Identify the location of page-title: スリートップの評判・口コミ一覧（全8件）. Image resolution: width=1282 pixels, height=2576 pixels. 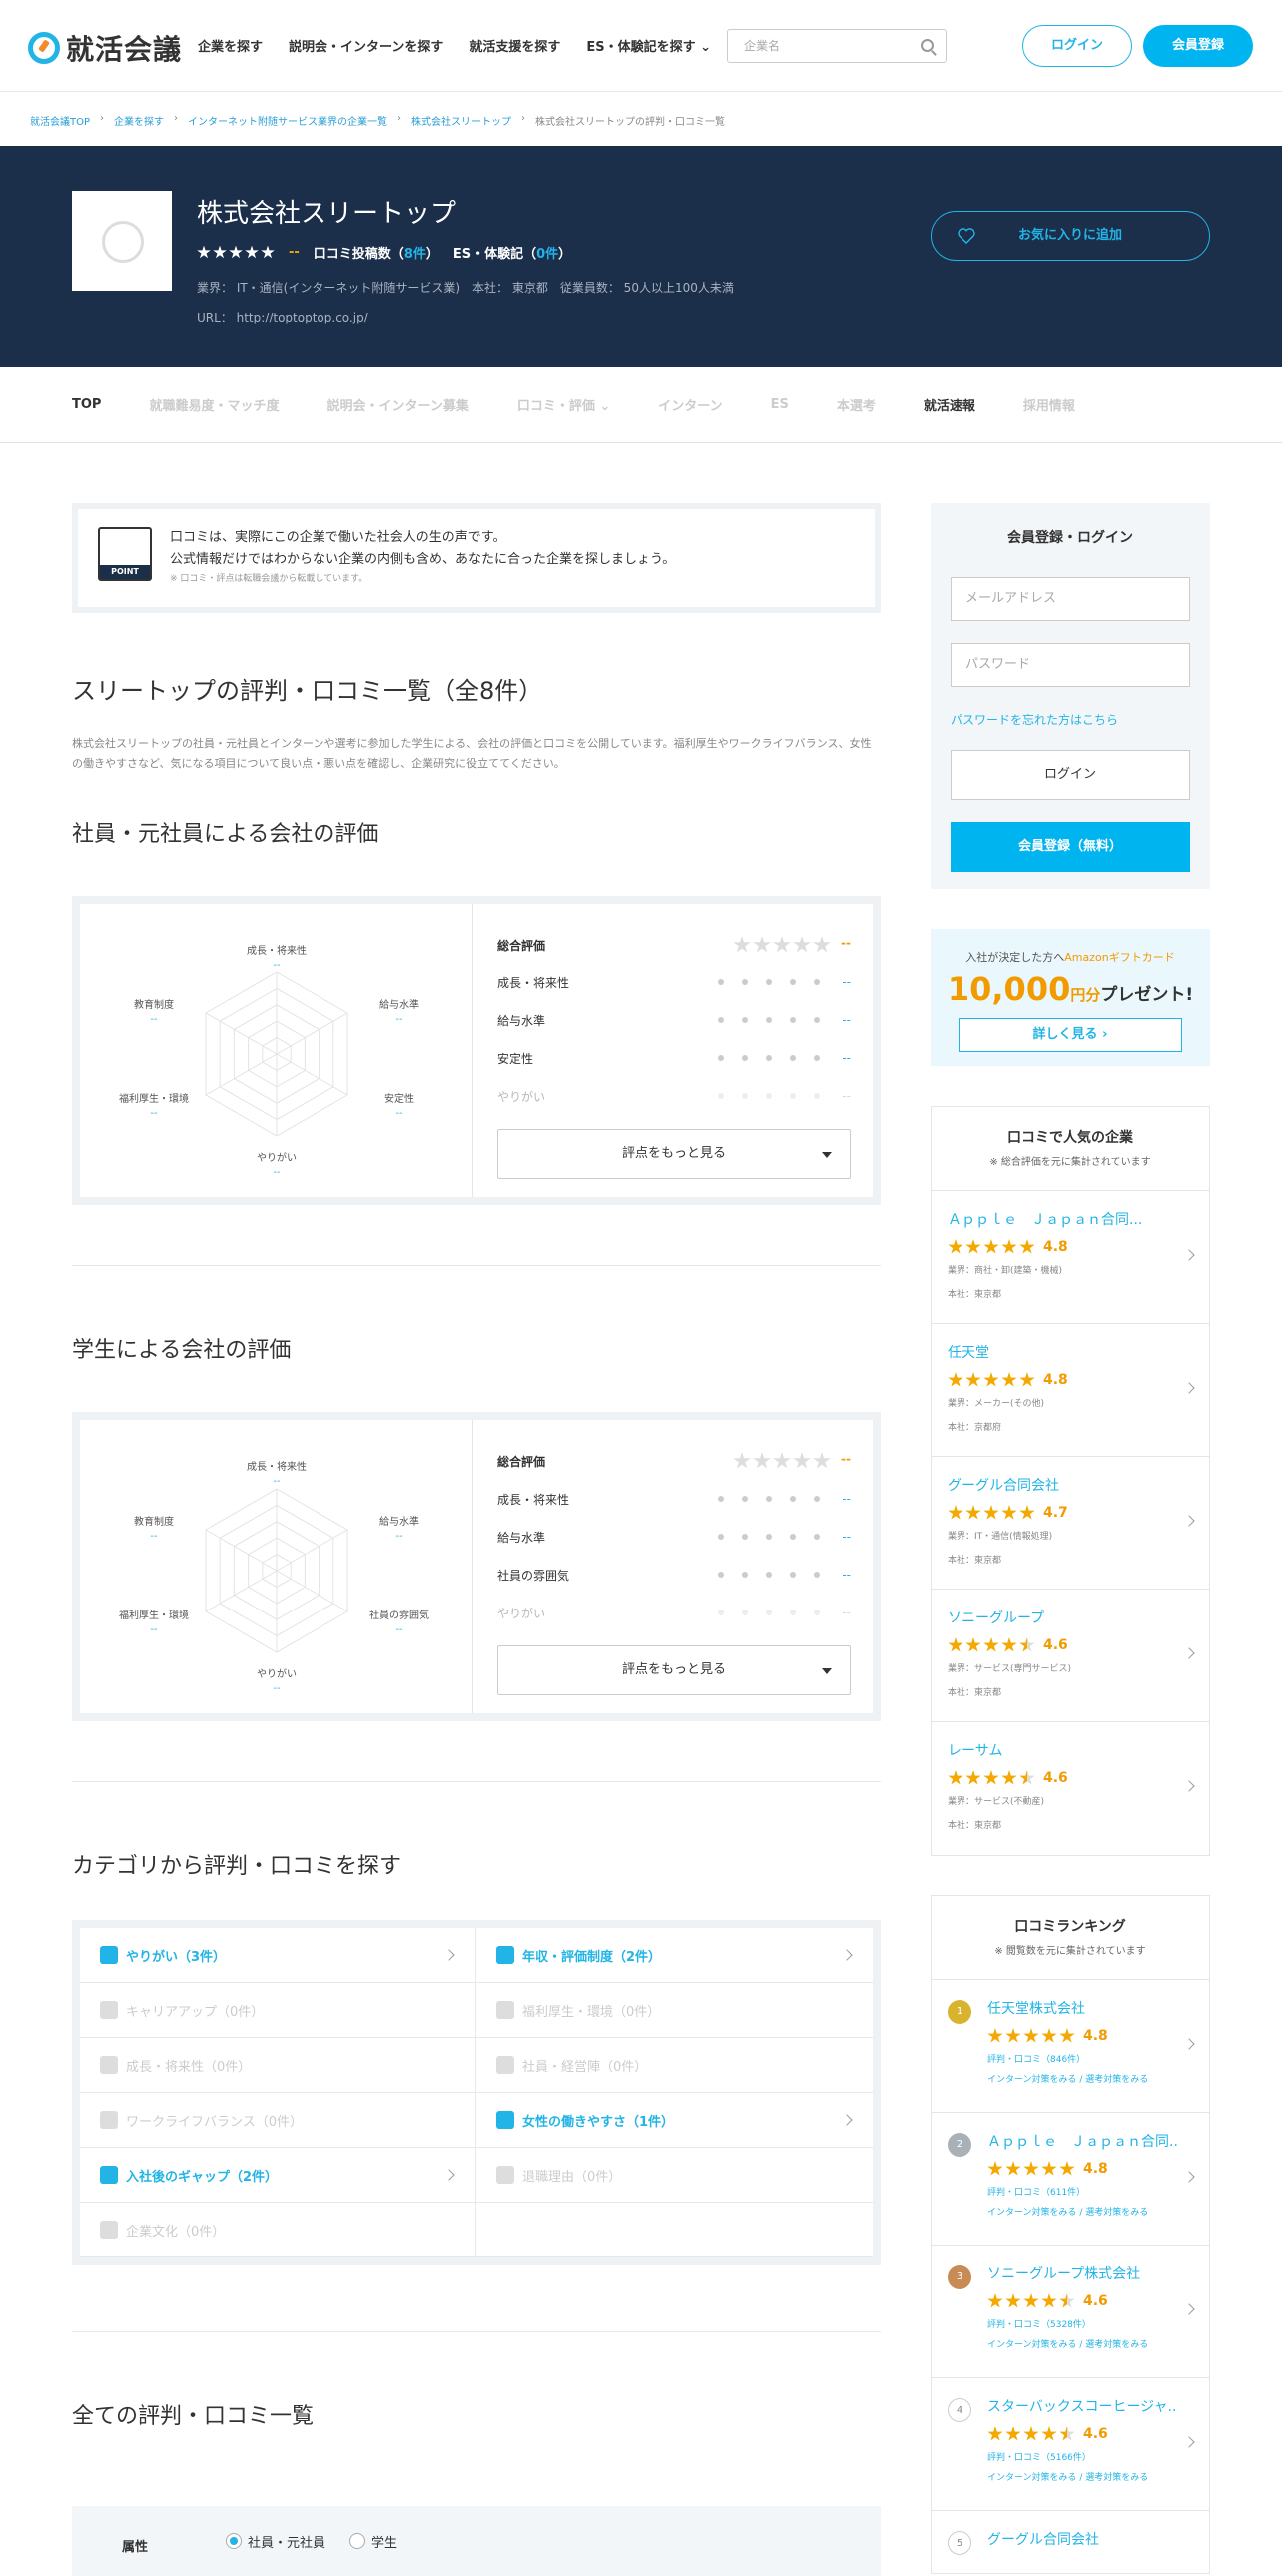
(307, 691).